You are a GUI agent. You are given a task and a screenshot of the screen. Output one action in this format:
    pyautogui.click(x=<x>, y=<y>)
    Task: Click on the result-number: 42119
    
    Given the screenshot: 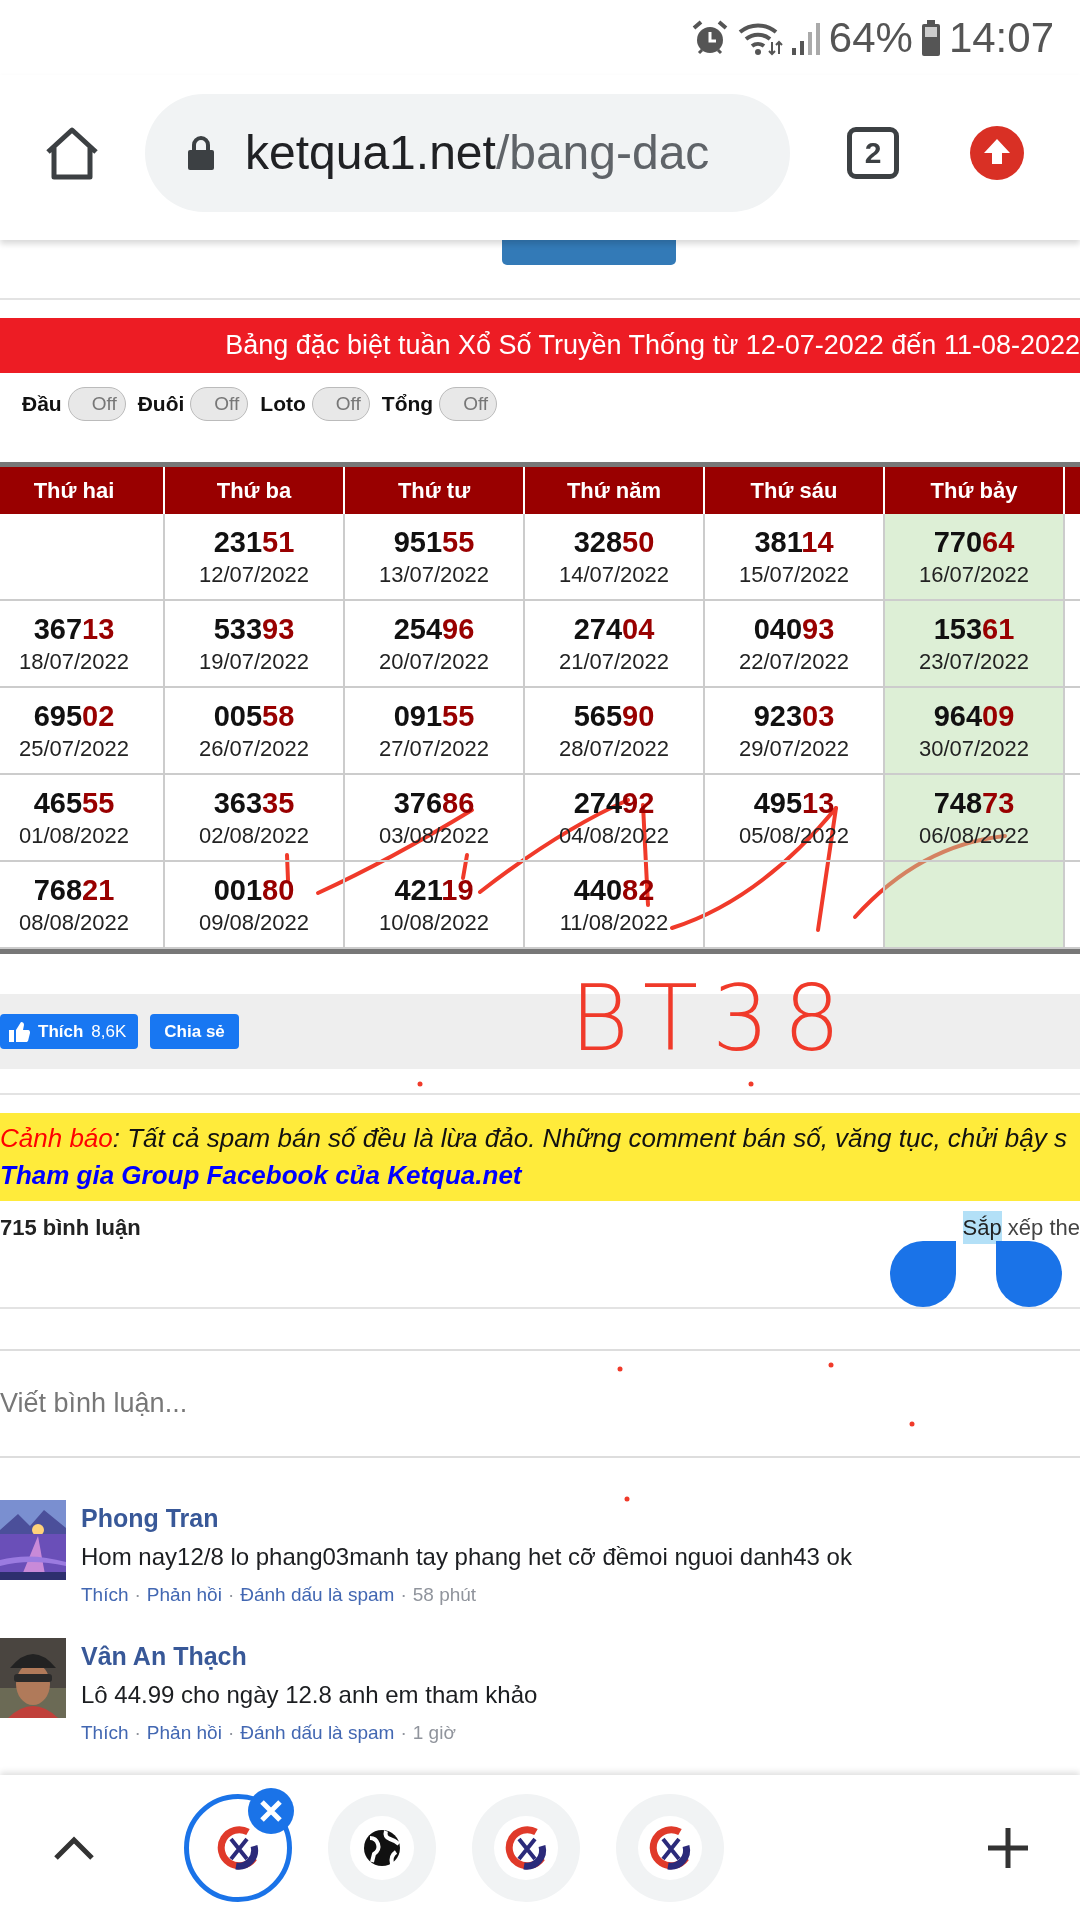 What is the action you would take?
    pyautogui.click(x=434, y=890)
    